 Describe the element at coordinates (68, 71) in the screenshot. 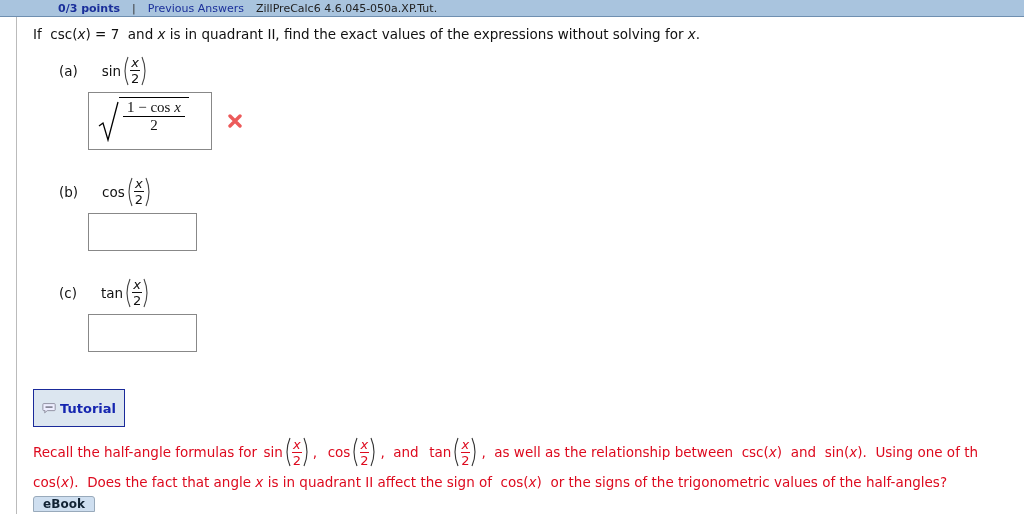

I see `part-label: (a)` at that location.